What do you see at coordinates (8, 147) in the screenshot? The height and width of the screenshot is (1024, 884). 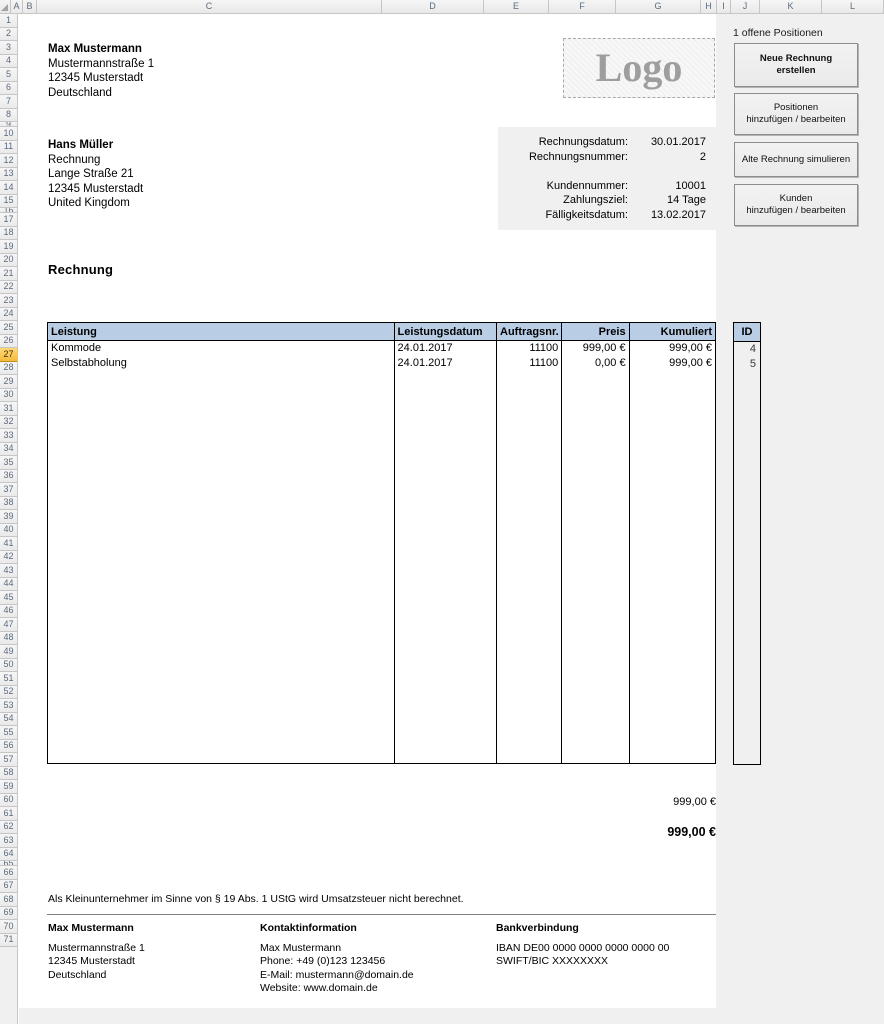 I see `row-header-11: 11` at bounding box center [8, 147].